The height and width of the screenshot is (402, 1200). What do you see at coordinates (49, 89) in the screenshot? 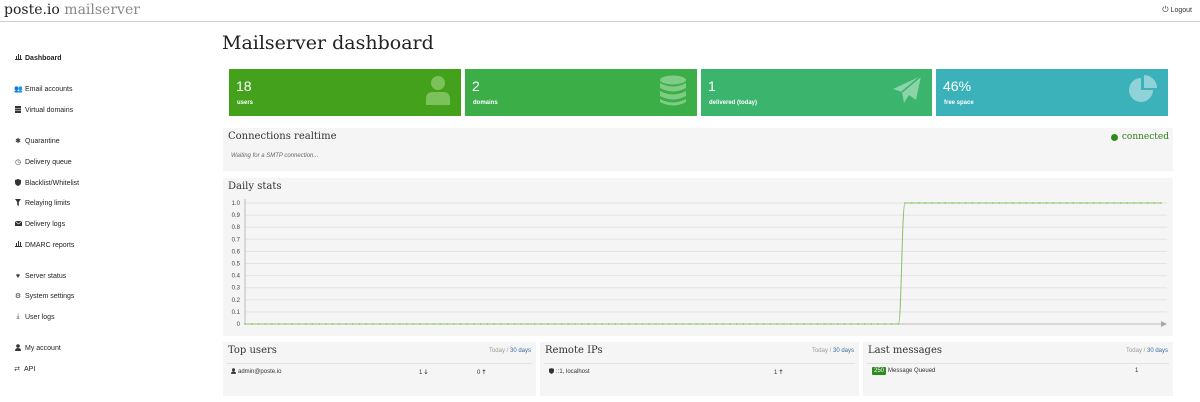
I see `sidebar-item-label: Email accounts` at bounding box center [49, 89].